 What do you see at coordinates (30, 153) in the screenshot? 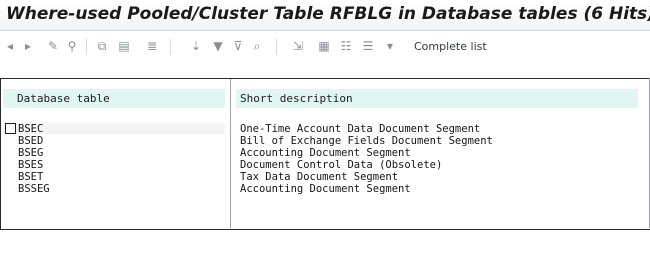
I see `table-cell-name: BSEG` at bounding box center [30, 153].